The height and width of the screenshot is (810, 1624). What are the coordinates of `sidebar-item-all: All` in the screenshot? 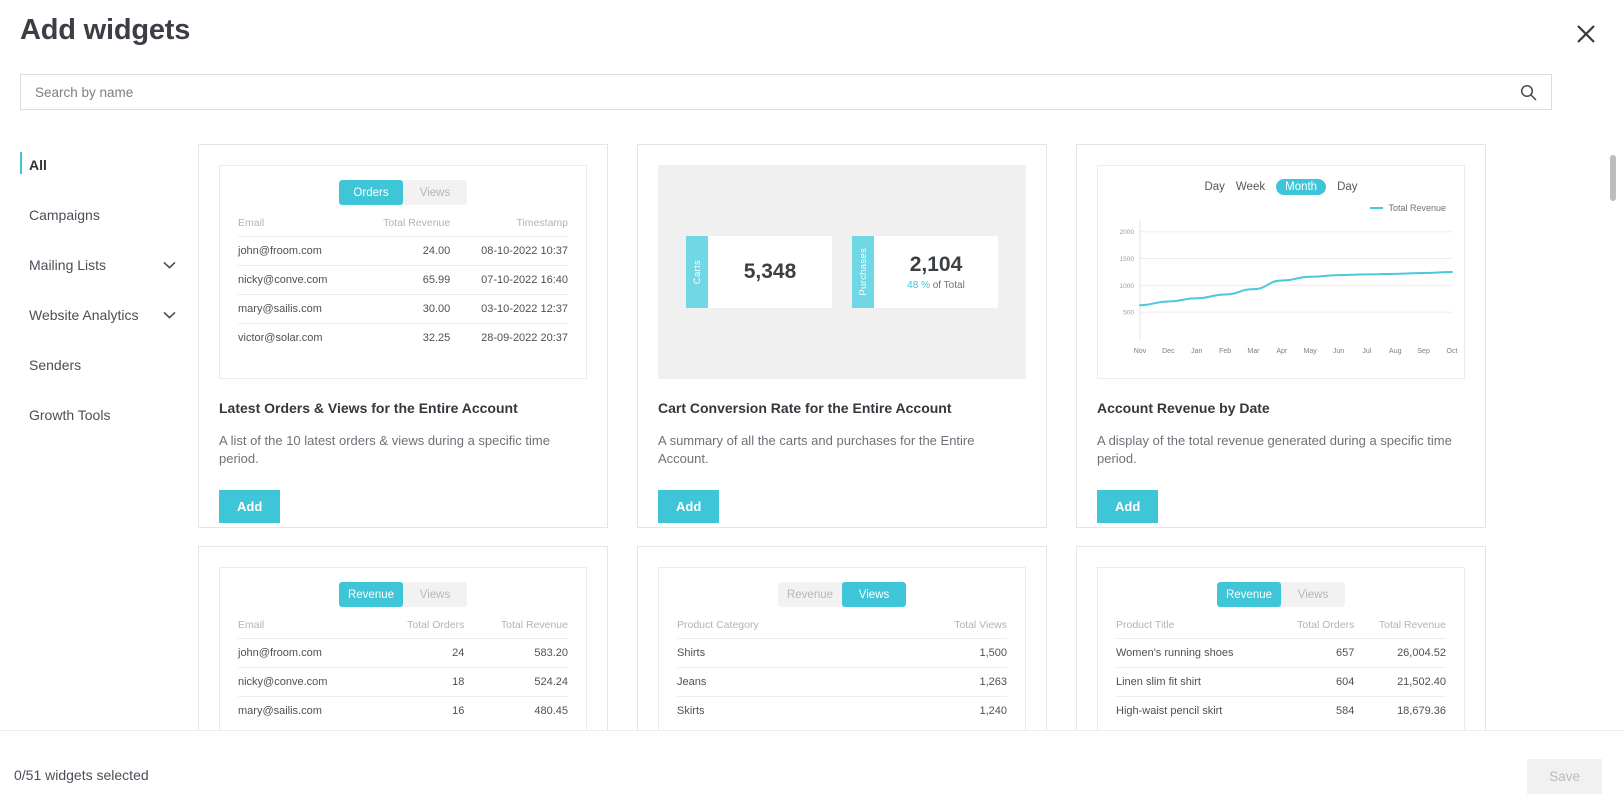 It's located at (105, 165).